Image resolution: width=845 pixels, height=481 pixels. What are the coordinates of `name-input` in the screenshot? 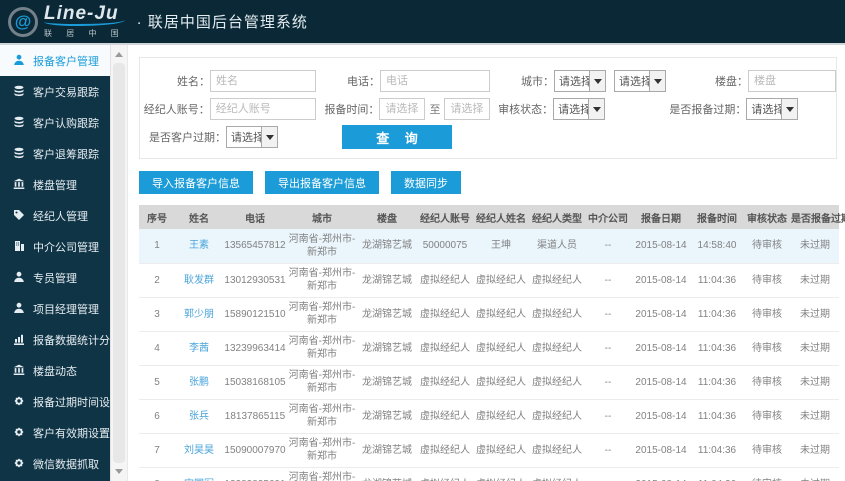 It's located at (263, 81).